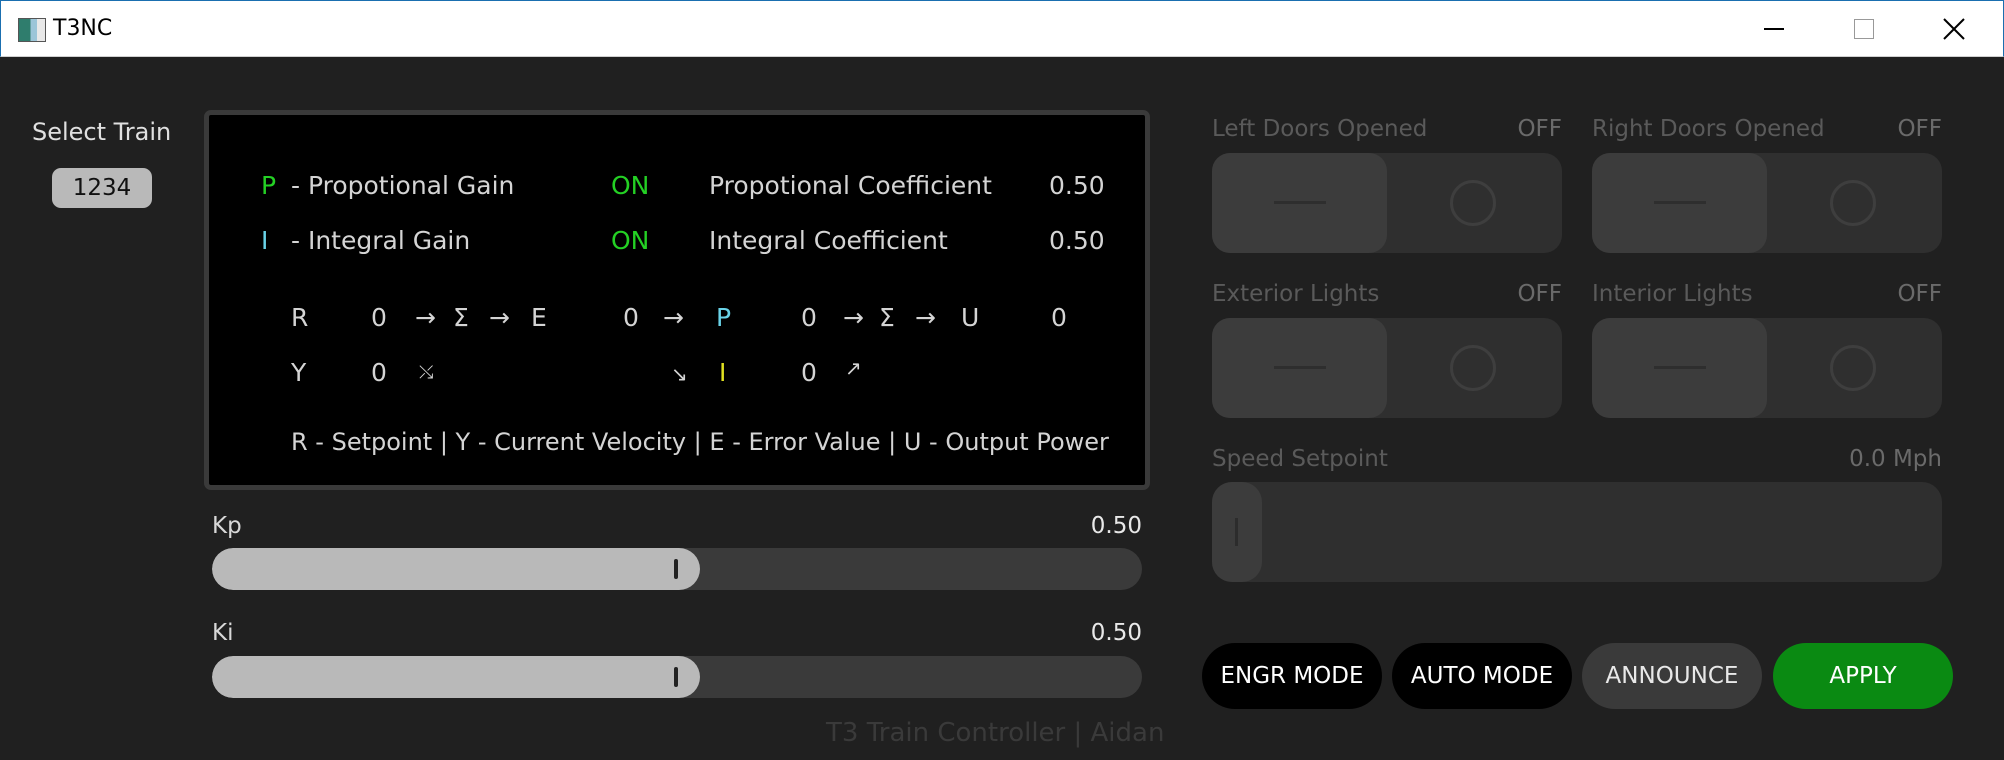 The image size is (2004, 760). Describe the element at coordinates (631, 317) in the screenshot. I see `e-value: 0` at that location.